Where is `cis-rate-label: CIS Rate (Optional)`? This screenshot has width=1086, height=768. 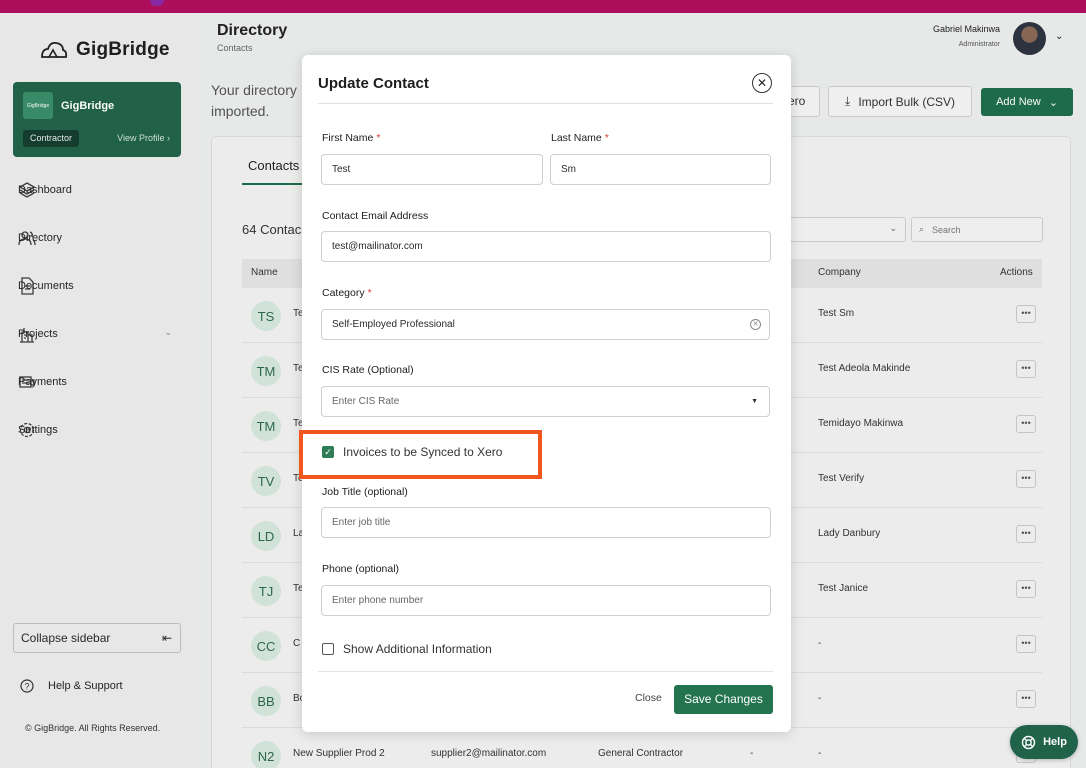 cis-rate-label: CIS Rate (Optional) is located at coordinates (368, 370).